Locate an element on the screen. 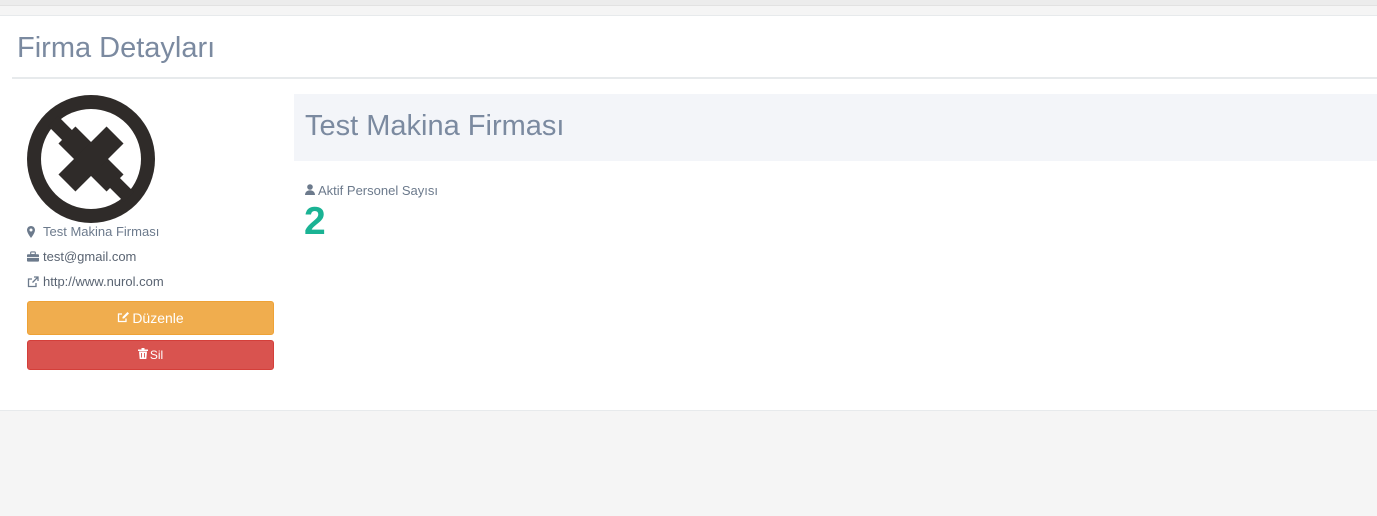  company-email-text: test@gmail.com is located at coordinates (90, 256).